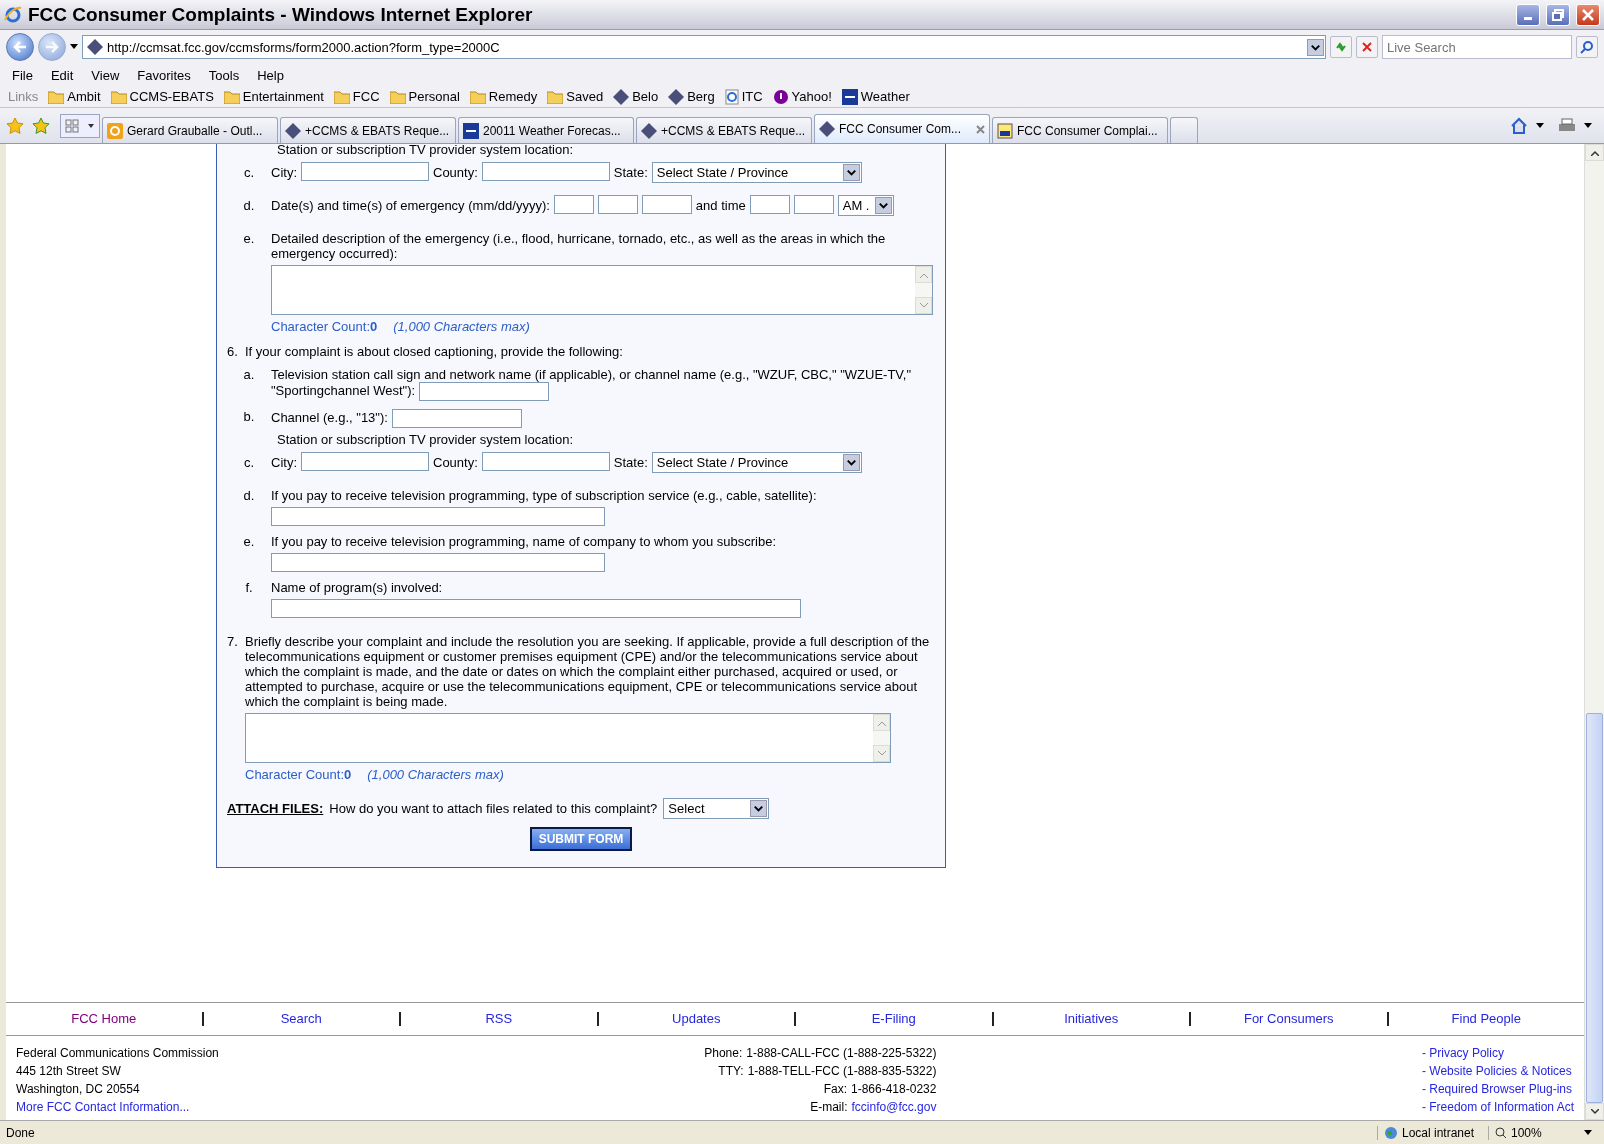 This screenshot has height=1144, width=1604. What do you see at coordinates (162, 96) in the screenshot?
I see `favorite-link: CCMS-EBATS` at bounding box center [162, 96].